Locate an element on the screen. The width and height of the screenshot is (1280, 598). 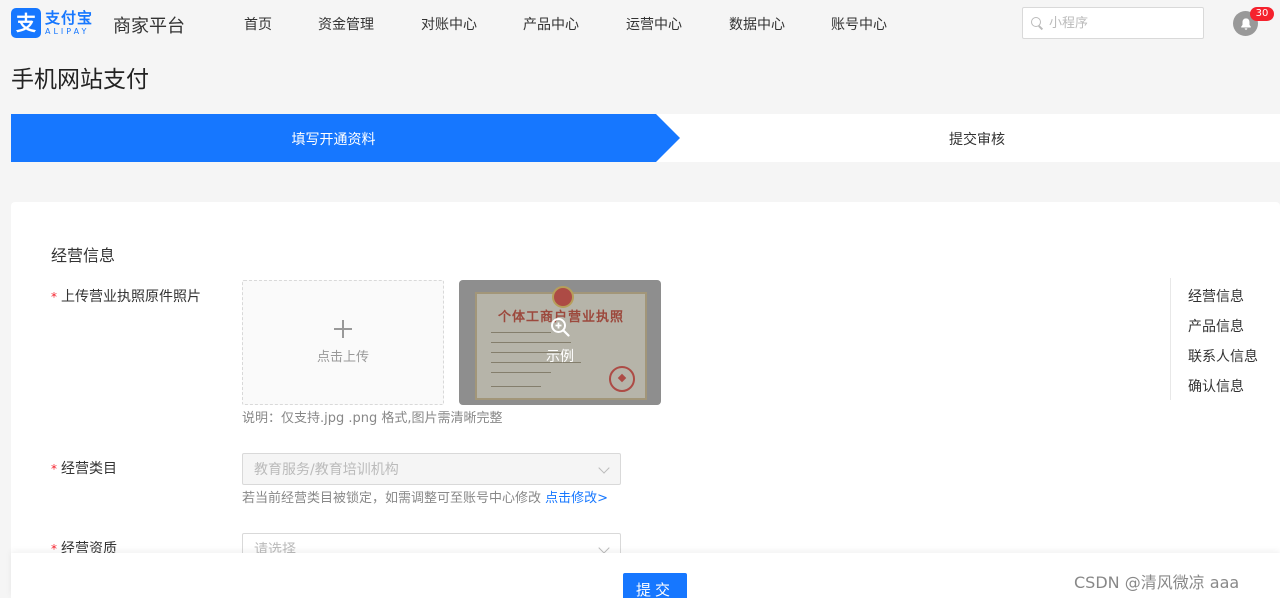
step-current-label: 填写开通资料 is located at coordinates (333, 140).